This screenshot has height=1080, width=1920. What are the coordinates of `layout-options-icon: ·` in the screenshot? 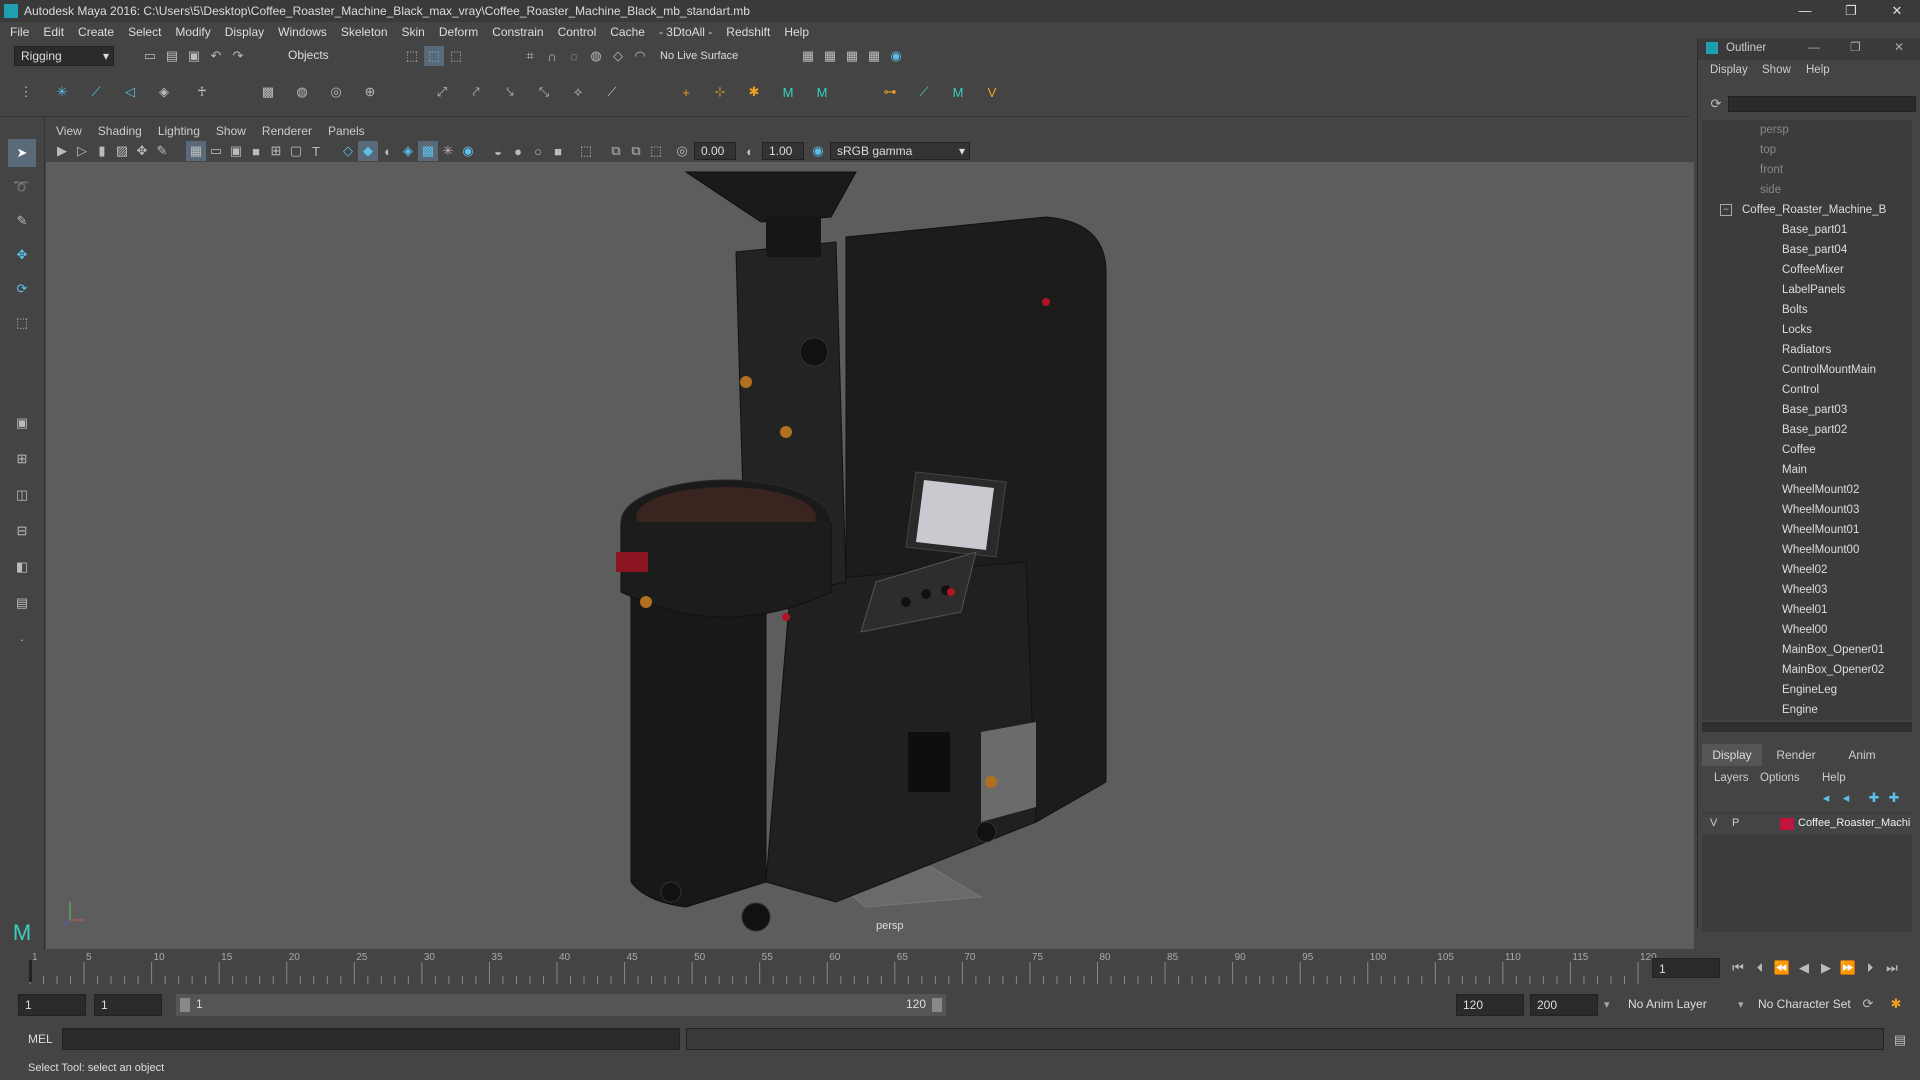 It's located at (22, 639).